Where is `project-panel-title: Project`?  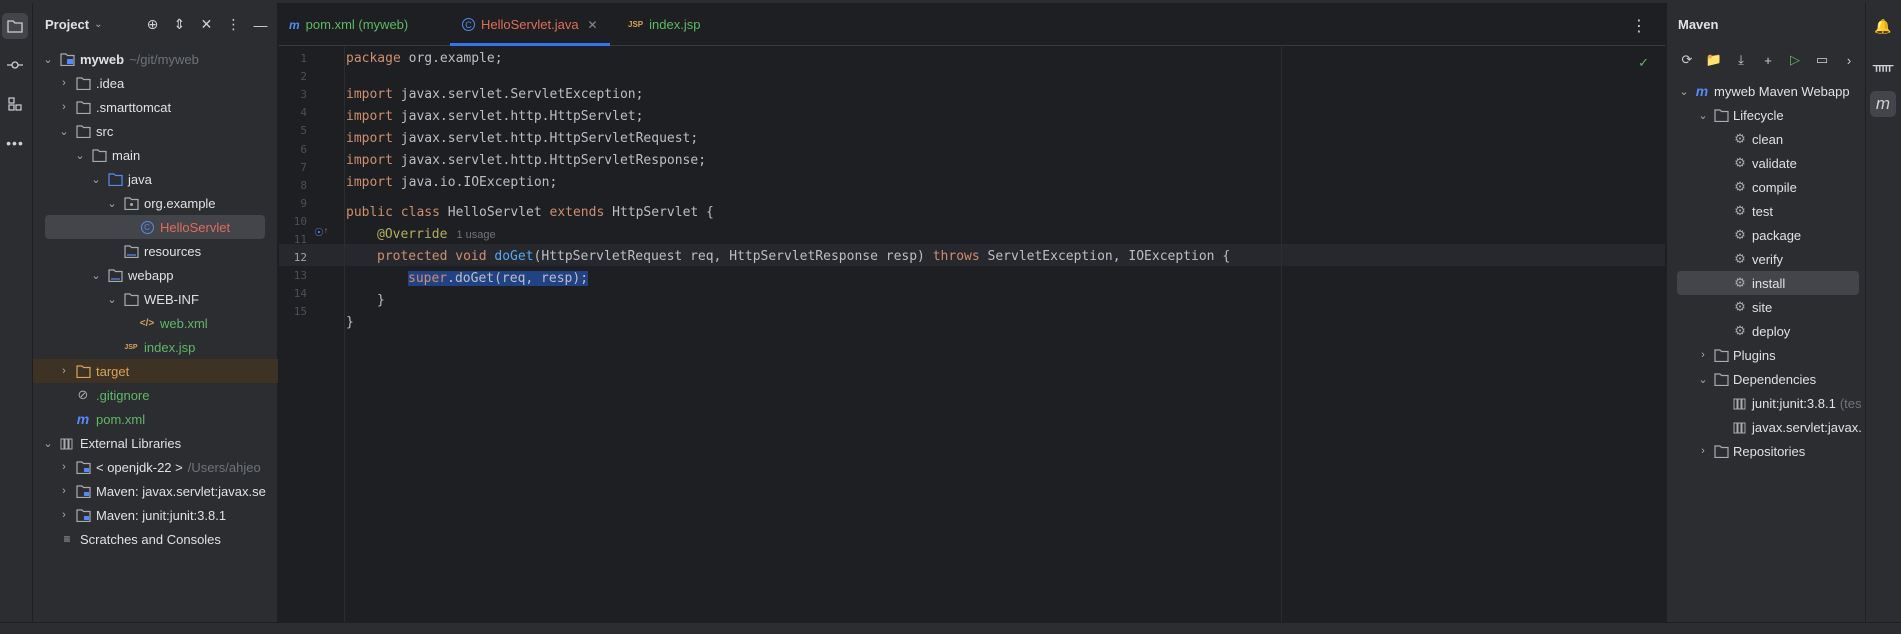
project-panel-title: Project is located at coordinates (67, 24).